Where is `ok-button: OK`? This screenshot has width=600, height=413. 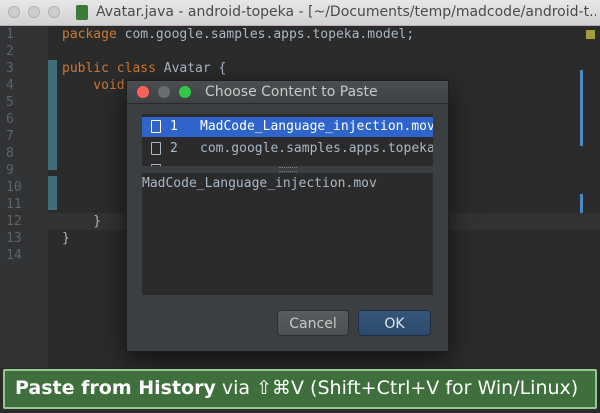 ok-button: OK is located at coordinates (394, 323).